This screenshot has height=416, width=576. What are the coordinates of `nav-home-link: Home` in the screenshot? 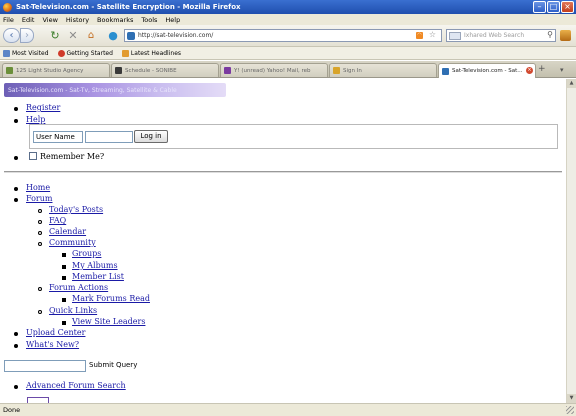 It's located at (38, 187).